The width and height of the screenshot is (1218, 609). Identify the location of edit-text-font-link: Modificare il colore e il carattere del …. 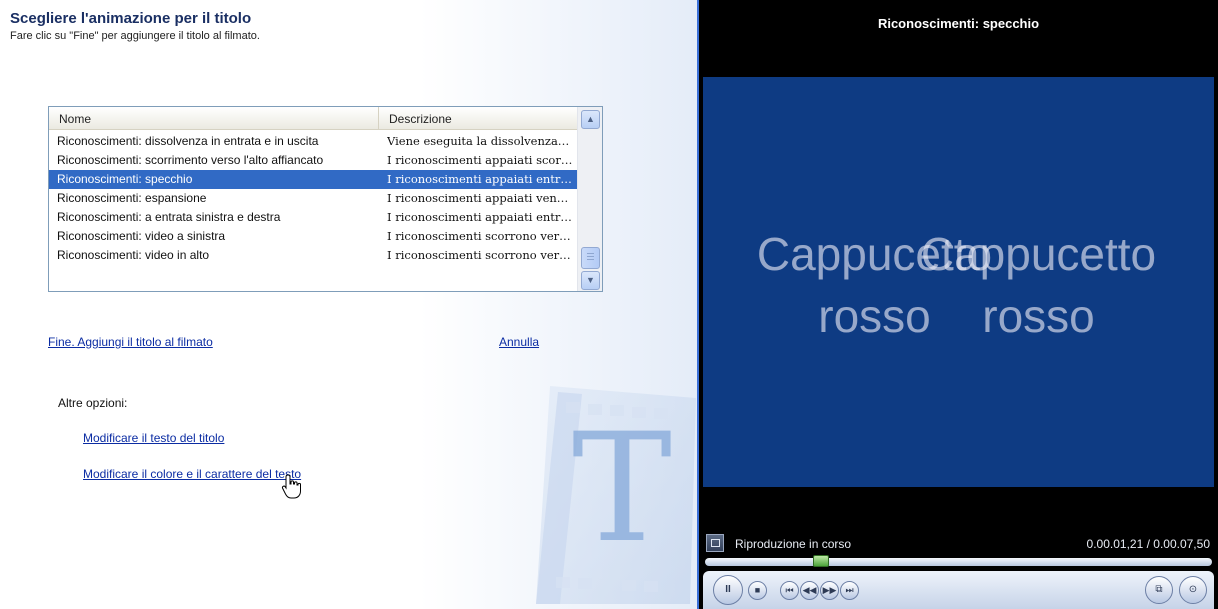
(192, 474).